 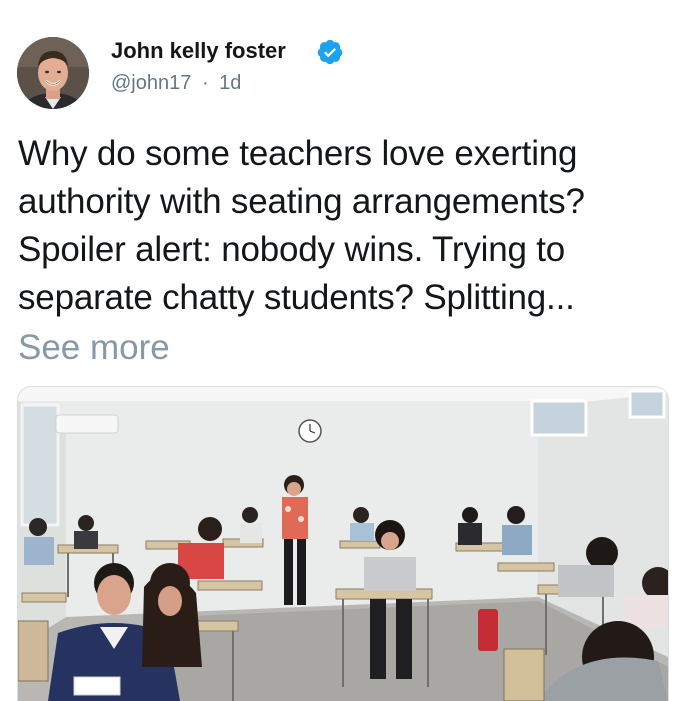 What do you see at coordinates (53, 73) in the screenshot?
I see `avatar` at bounding box center [53, 73].